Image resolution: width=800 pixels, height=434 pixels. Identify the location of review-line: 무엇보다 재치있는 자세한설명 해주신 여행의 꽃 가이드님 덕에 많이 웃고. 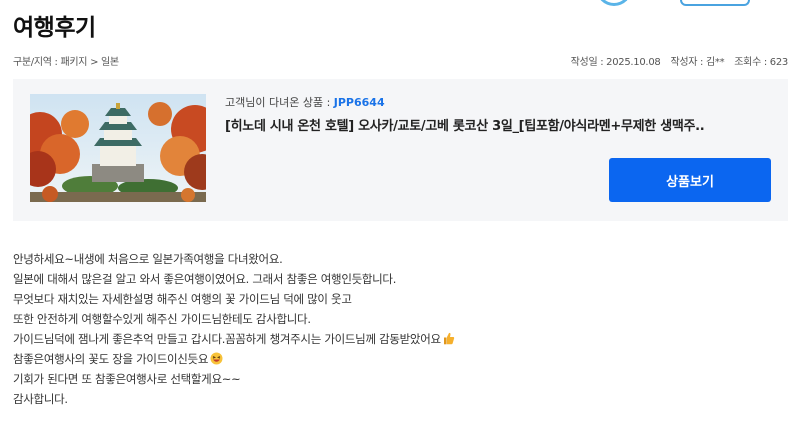
(182, 299).